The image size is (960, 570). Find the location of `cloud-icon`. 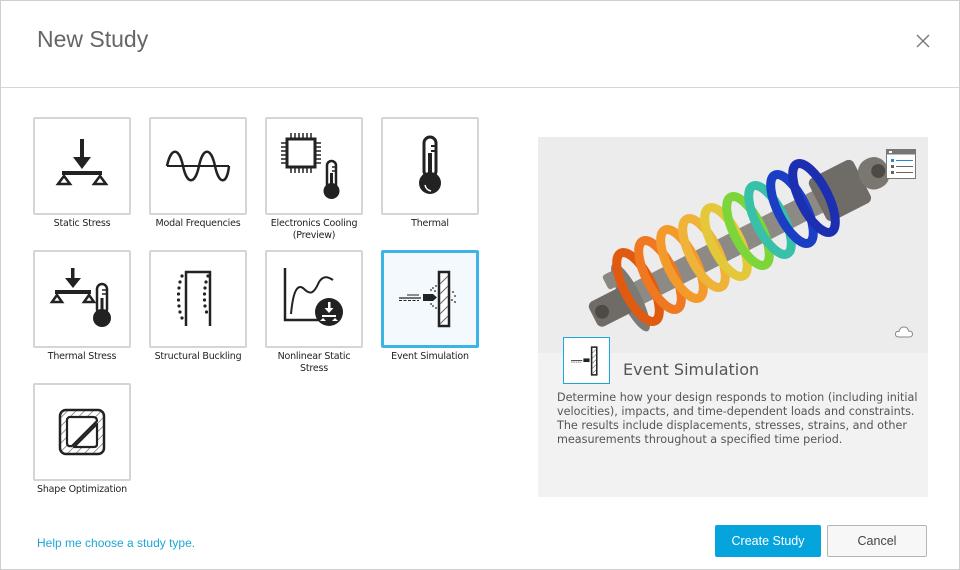

cloud-icon is located at coordinates (904, 332).